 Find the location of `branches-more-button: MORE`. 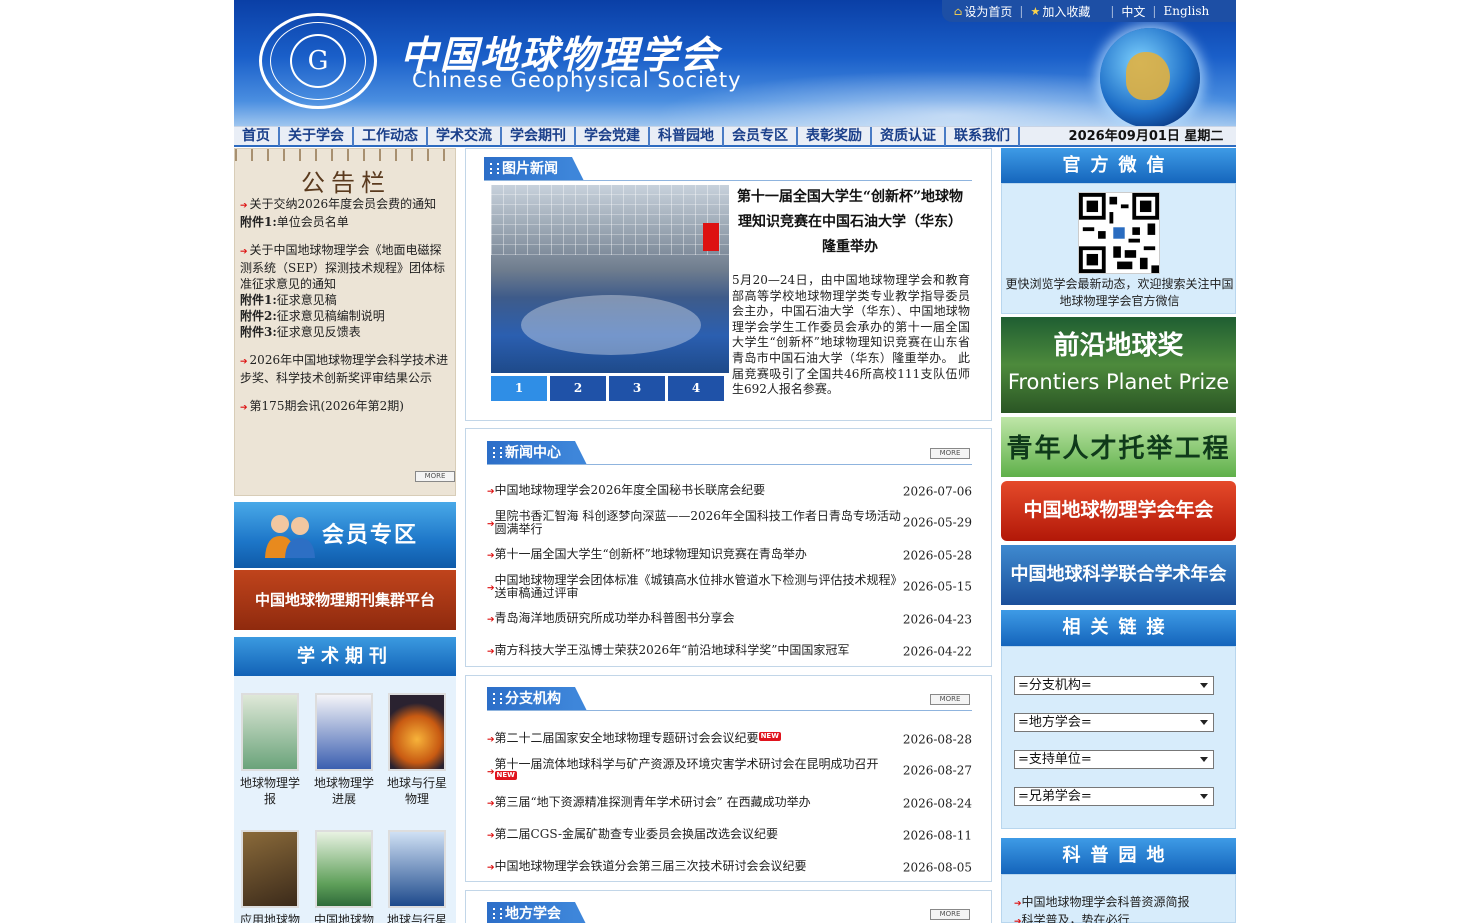

branches-more-button: MORE is located at coordinates (950, 699).